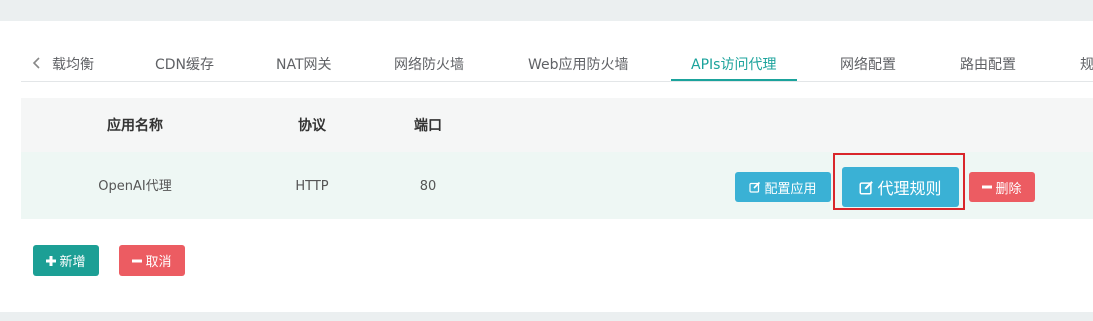  Describe the element at coordinates (428, 186) in the screenshot. I see `cell-port: 80` at that location.